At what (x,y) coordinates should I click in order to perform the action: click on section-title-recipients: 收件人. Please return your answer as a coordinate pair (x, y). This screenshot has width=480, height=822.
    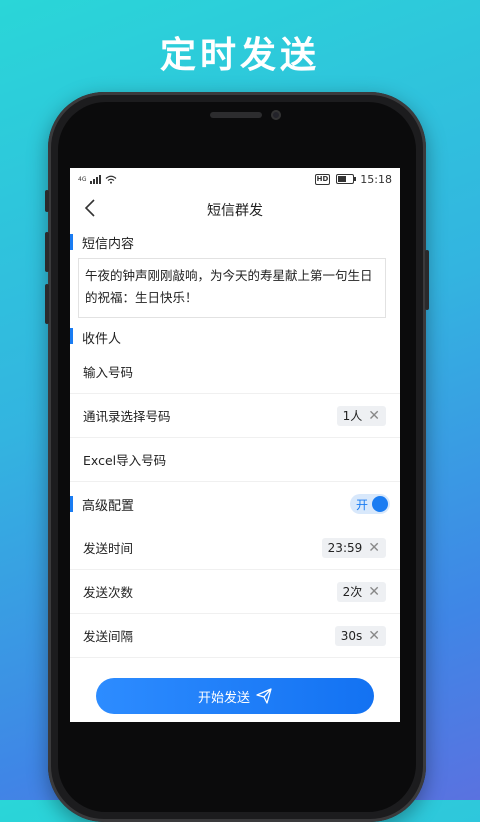
    Looking at the image, I should click on (102, 339).